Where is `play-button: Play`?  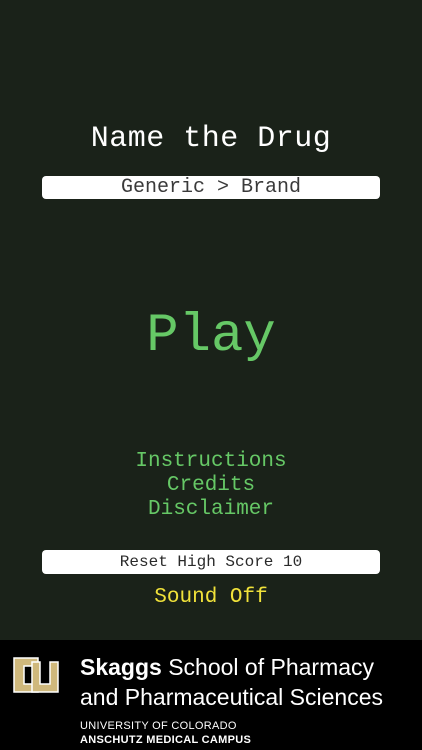 play-button: Play is located at coordinates (211, 336).